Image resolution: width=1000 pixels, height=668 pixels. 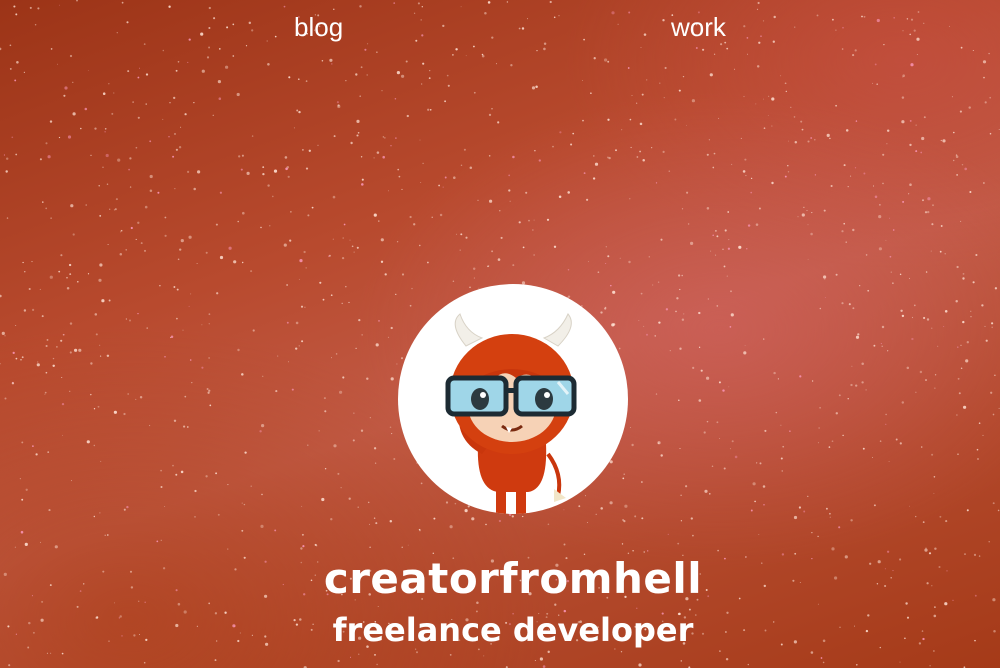 I want to click on profile-name: creatorfromhell, so click(x=513, y=578).